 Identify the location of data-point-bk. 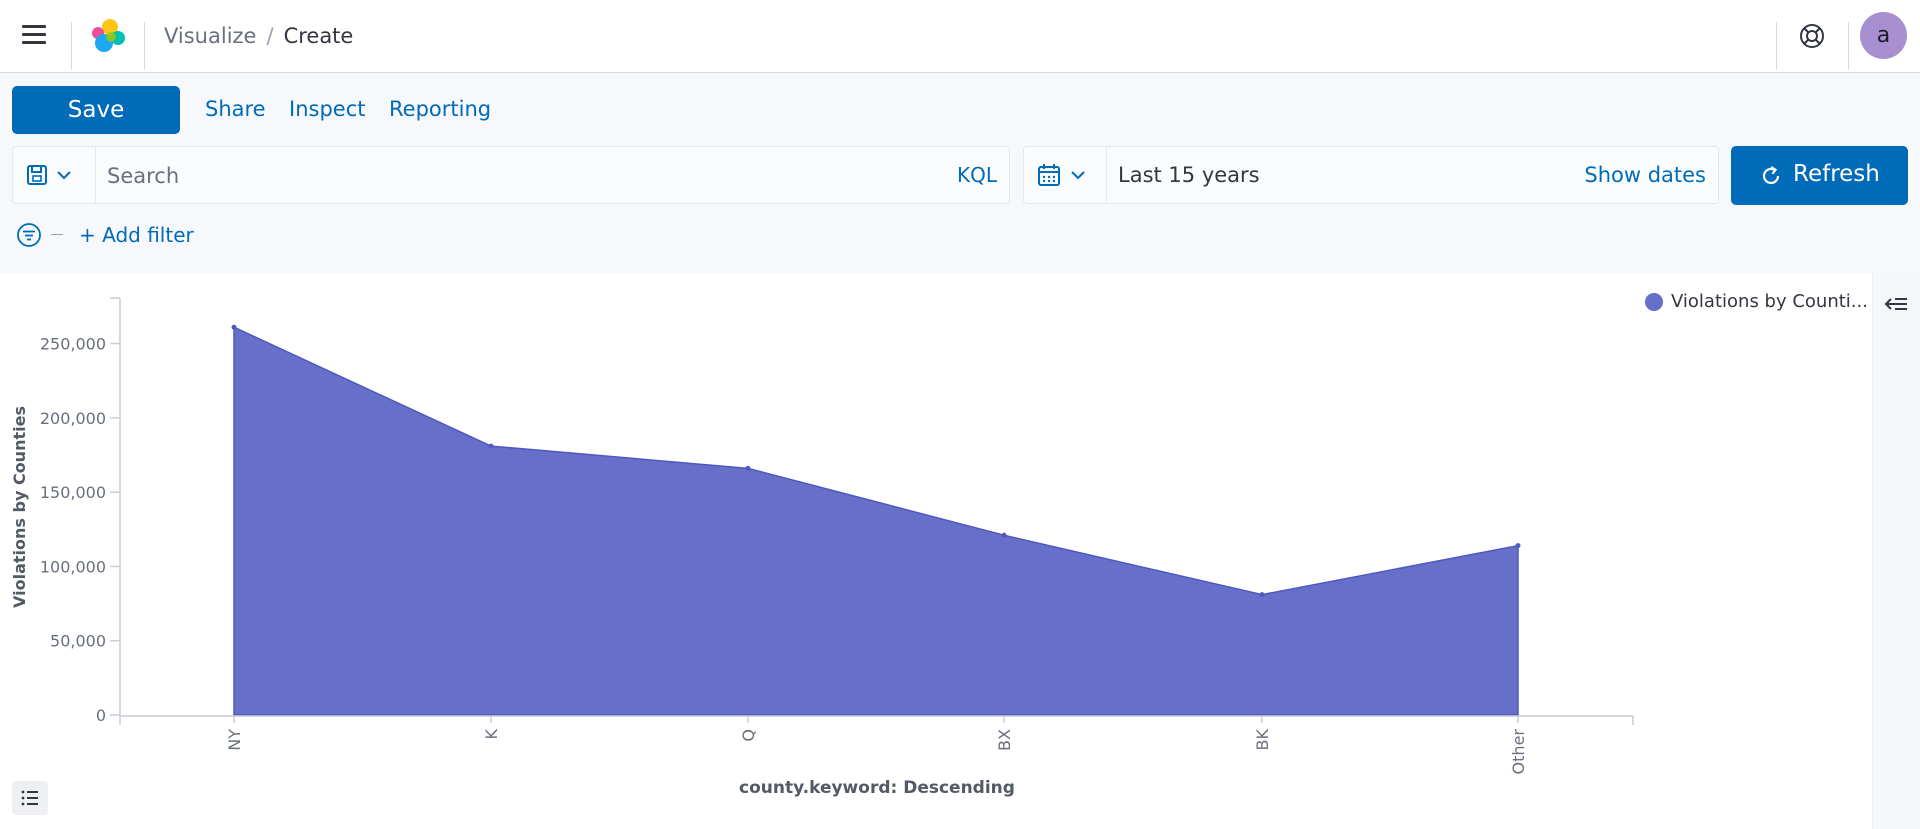
(1262, 595).